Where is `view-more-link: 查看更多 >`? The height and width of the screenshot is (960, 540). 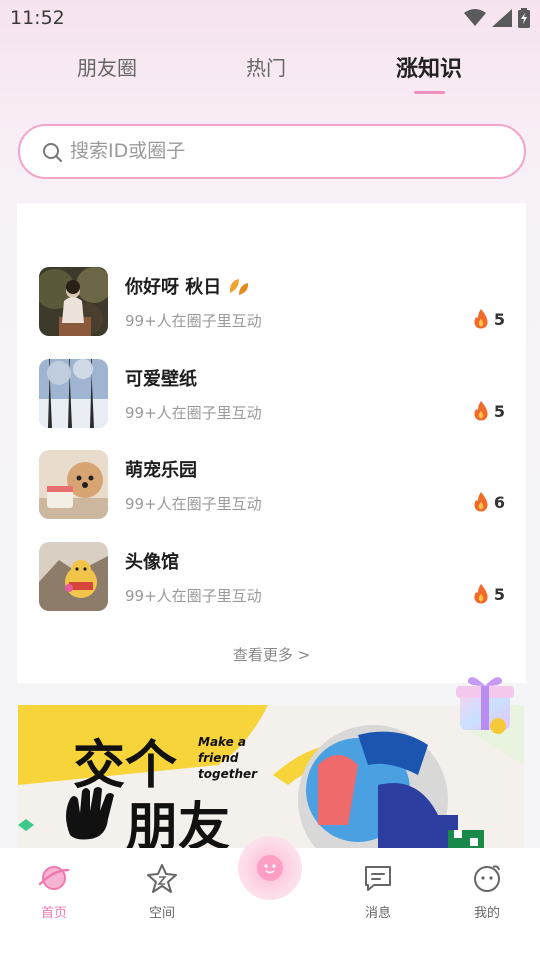
view-more-link: 查看更多 > is located at coordinates (271, 654).